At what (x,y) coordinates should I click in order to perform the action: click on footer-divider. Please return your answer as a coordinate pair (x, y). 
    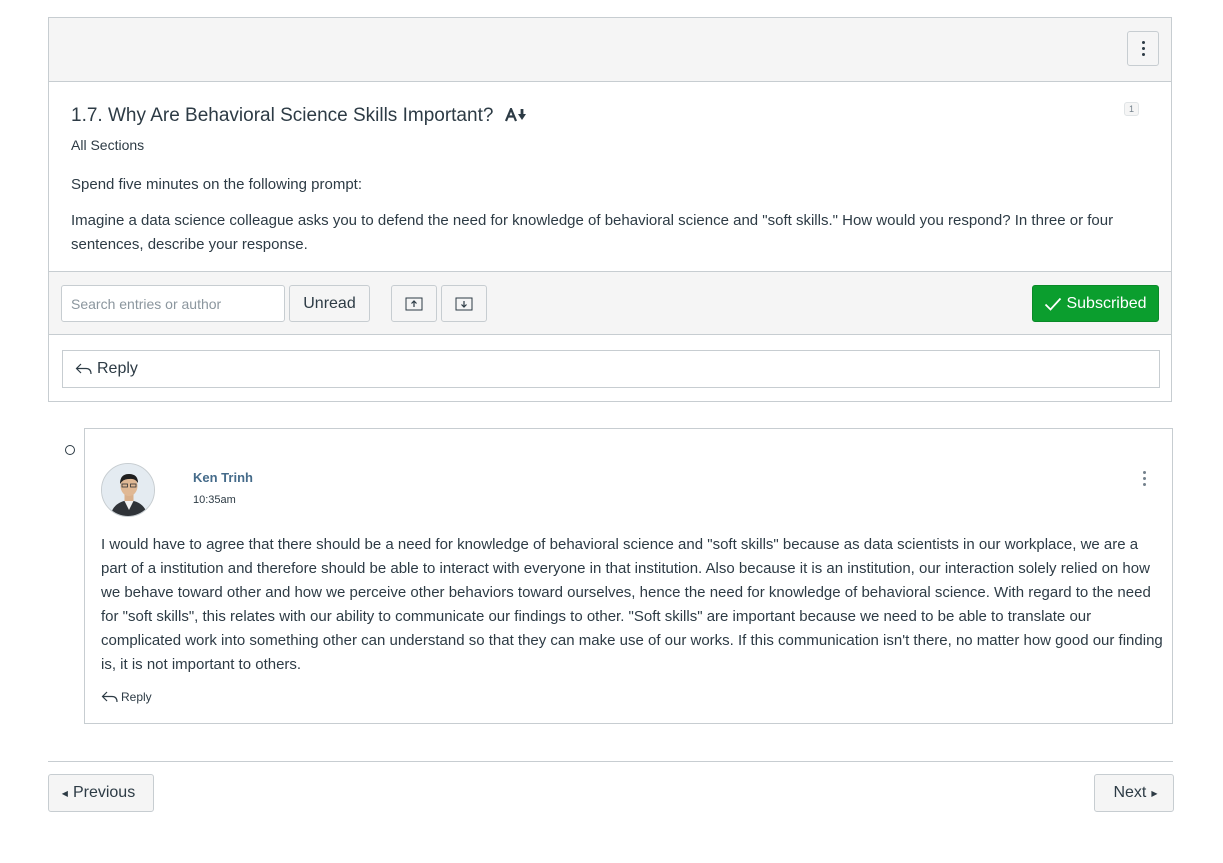
    Looking at the image, I should click on (610, 761).